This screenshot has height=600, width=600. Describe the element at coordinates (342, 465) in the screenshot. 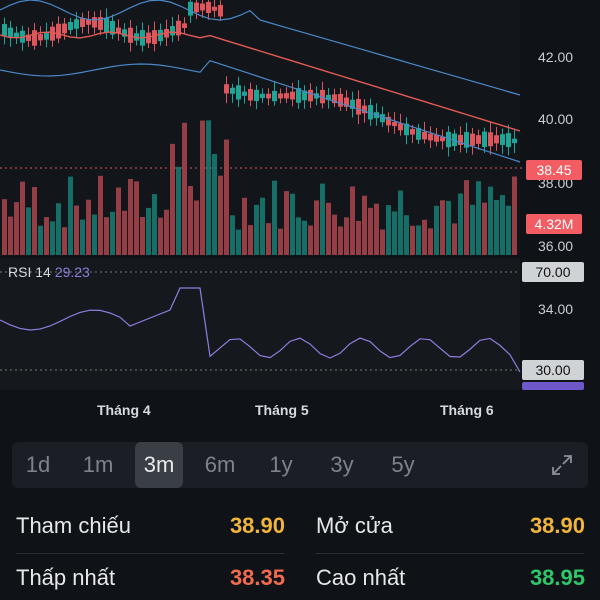

I see `range-button-3y: 3y` at that location.